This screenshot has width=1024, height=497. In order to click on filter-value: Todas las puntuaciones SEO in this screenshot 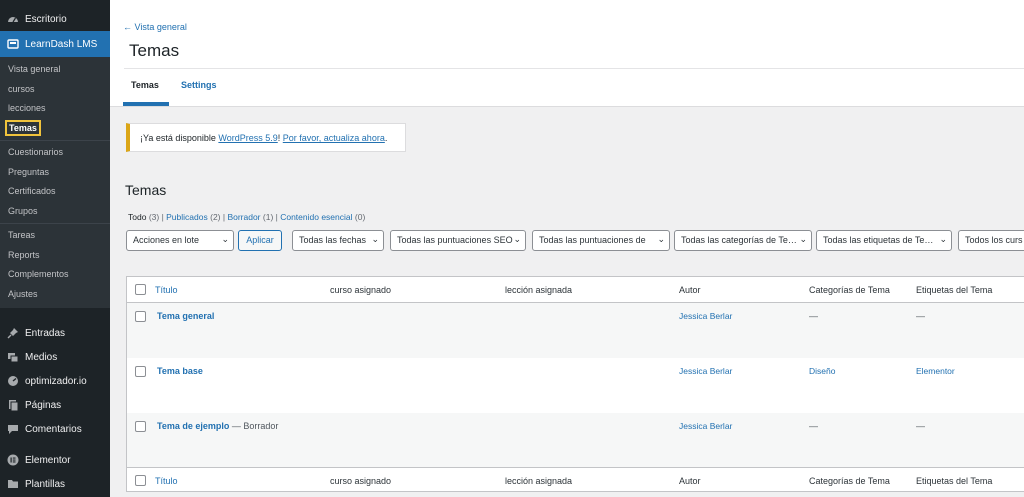, I will do `click(455, 240)`.